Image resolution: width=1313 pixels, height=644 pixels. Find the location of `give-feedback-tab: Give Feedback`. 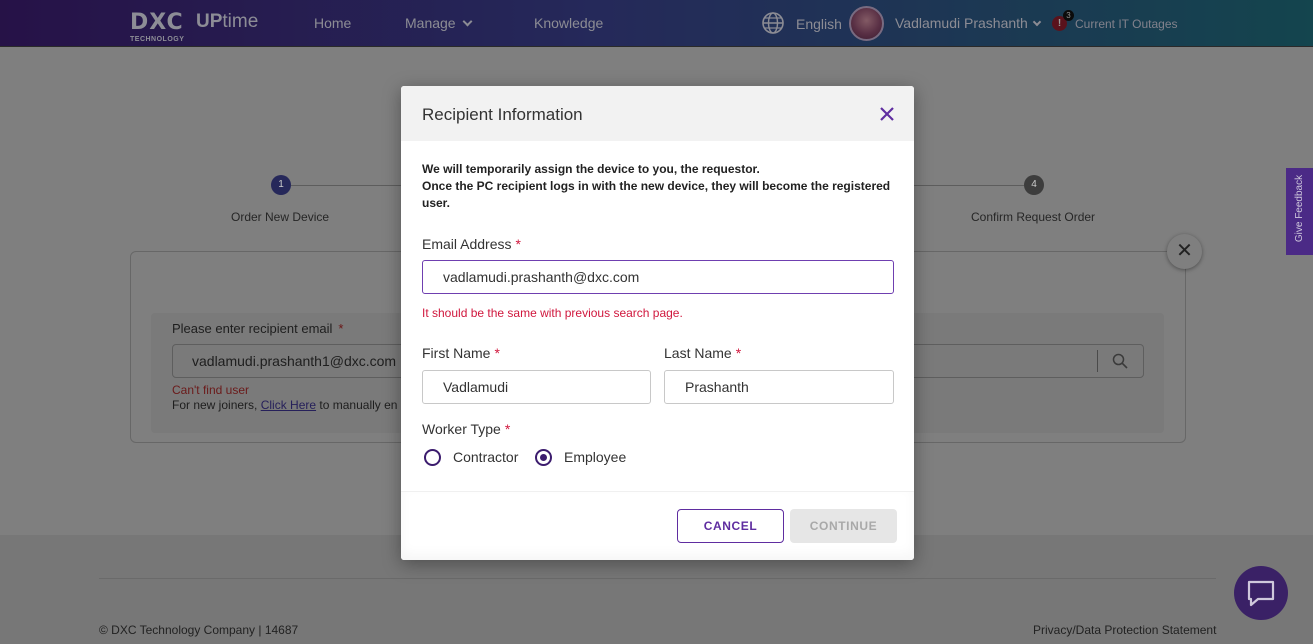

give-feedback-tab: Give Feedback is located at coordinates (1299, 211).